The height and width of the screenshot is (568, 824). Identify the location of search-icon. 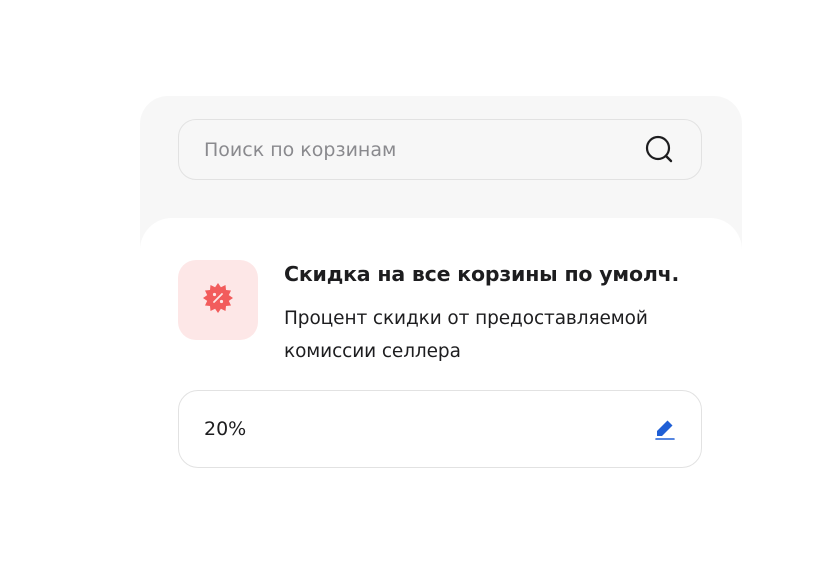
(660, 150).